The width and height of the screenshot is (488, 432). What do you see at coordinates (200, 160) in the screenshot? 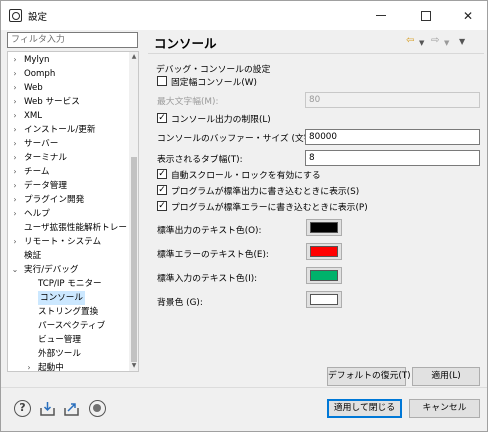
I see `tab-width-label: 表示されるタブ幅(T):` at bounding box center [200, 160].